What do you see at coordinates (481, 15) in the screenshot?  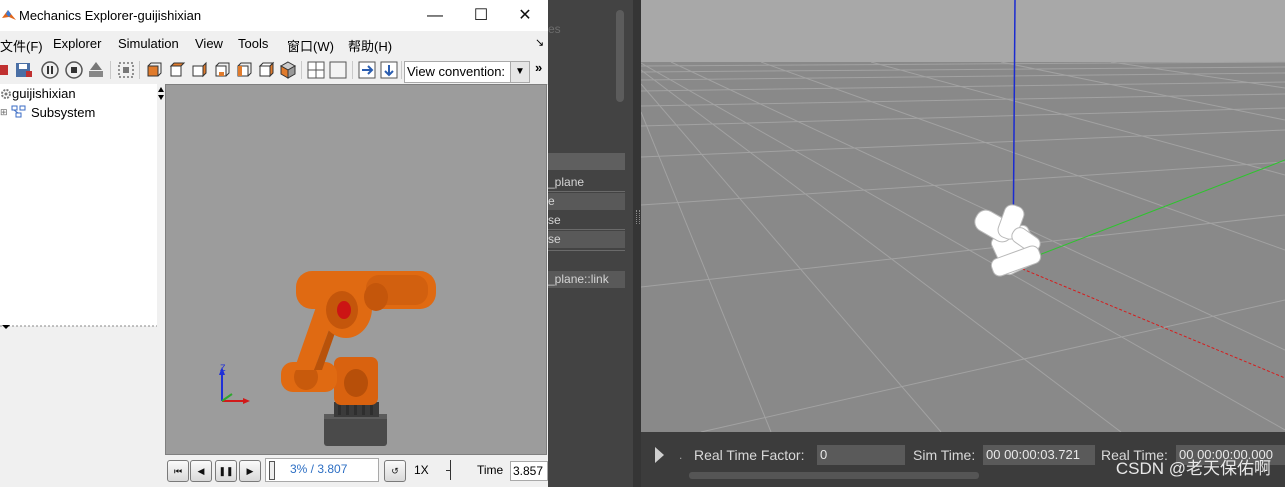 I see `maximize-button: ☐` at bounding box center [481, 15].